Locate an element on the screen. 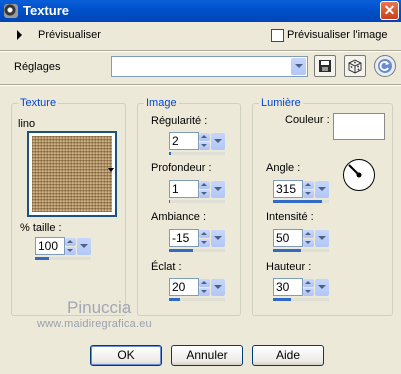  depth-slider-fill is located at coordinates (170, 201).